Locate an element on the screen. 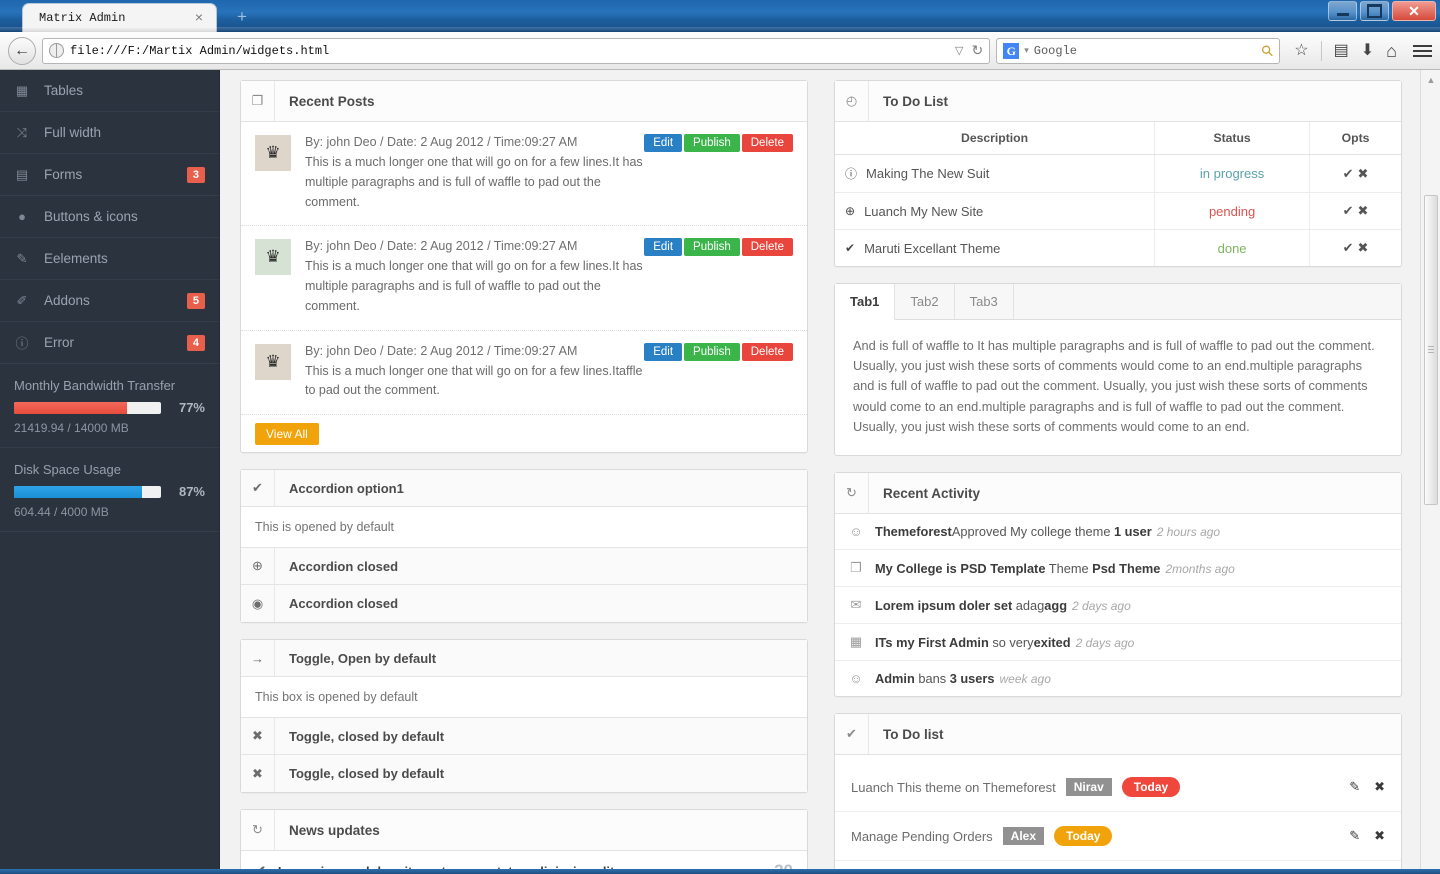  panel-header: ↻ Recent Activity is located at coordinates (1118, 494).